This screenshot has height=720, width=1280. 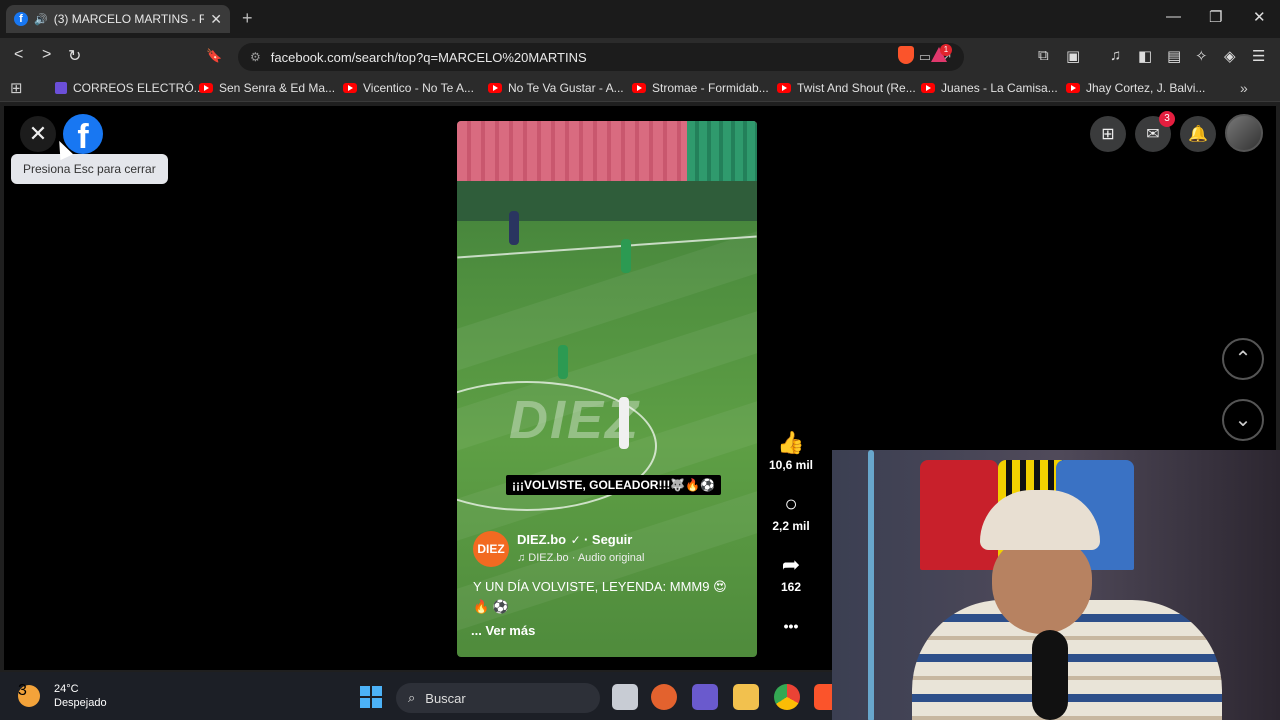 I want to click on taskbar-search: ⌕ Buscar, so click(x=498, y=698).